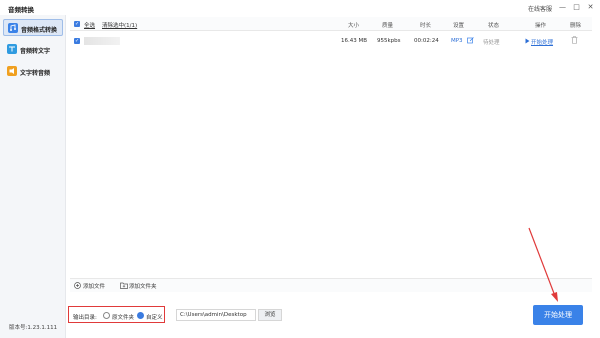 The width and height of the screenshot is (600, 338). Describe the element at coordinates (354, 26) in the screenshot. I see `column-size: 大小` at that location.